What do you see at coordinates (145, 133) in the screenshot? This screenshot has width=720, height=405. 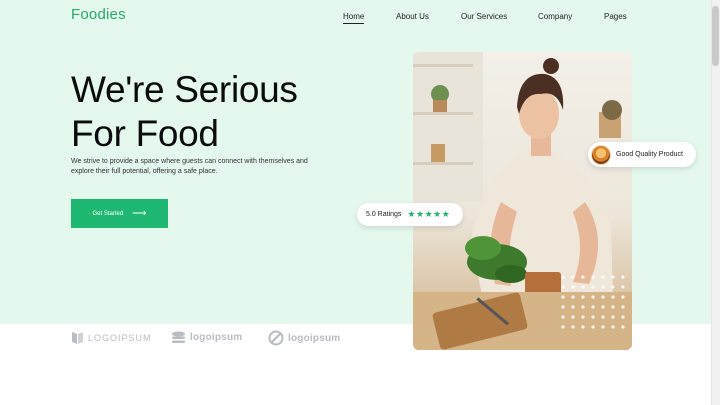 I see `hero-title-line-2: For Food` at bounding box center [145, 133].